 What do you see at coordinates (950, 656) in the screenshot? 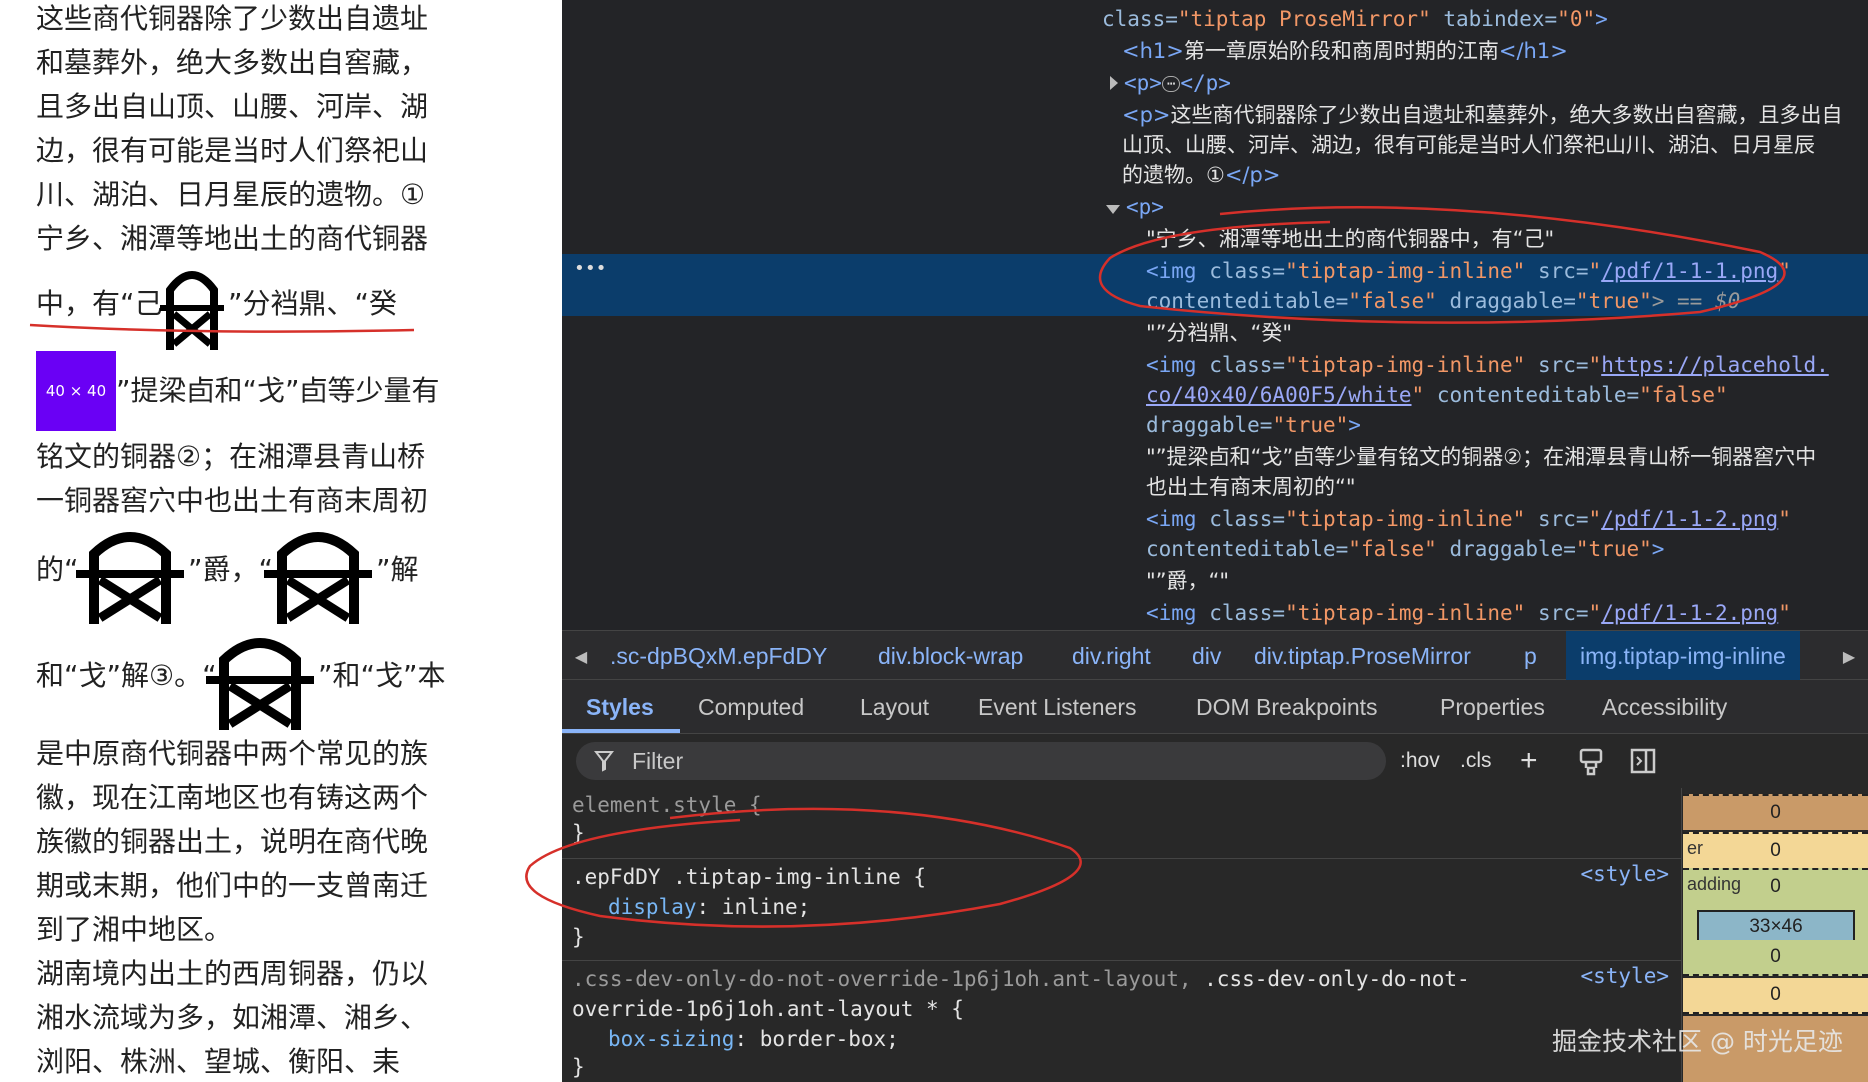
I see `breadcrumb-item: div.block-wrap` at bounding box center [950, 656].